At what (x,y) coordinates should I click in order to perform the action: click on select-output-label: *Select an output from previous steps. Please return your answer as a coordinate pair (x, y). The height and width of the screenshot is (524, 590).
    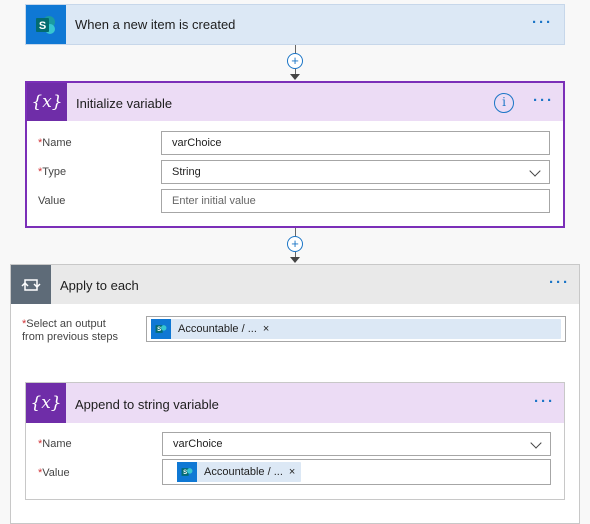
    Looking at the image, I should click on (70, 330).